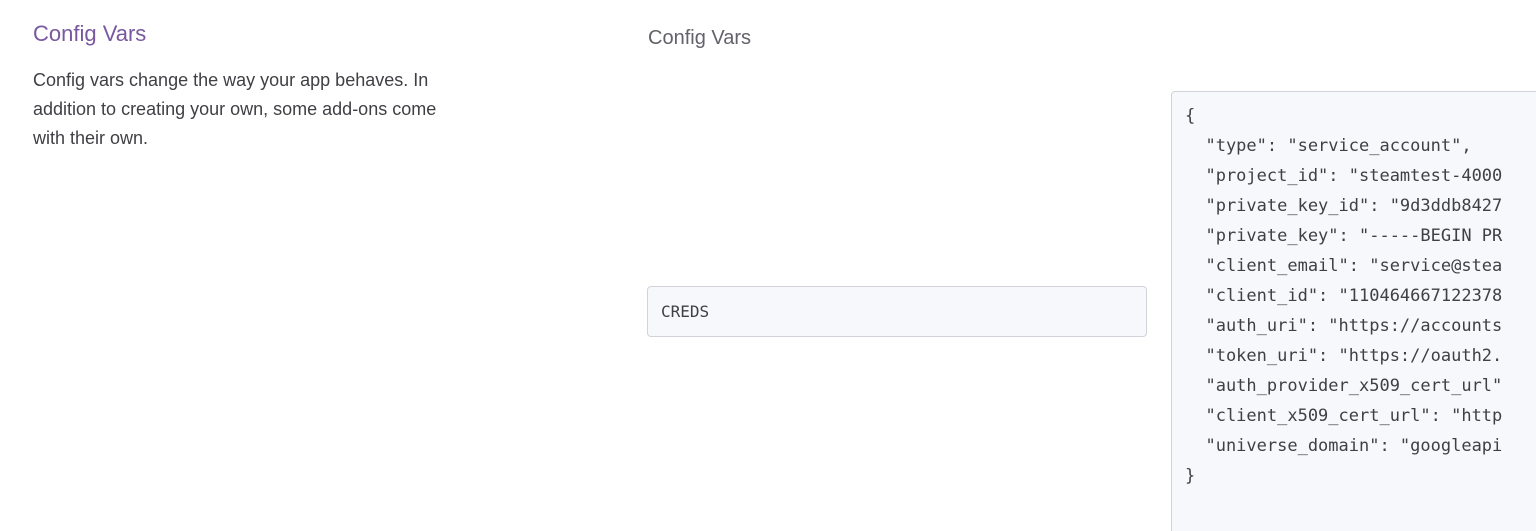 The height and width of the screenshot is (531, 1536). What do you see at coordinates (1344, 206) in the screenshot?
I see `value-line: "private_key_id": "9d3ddb8427` at bounding box center [1344, 206].